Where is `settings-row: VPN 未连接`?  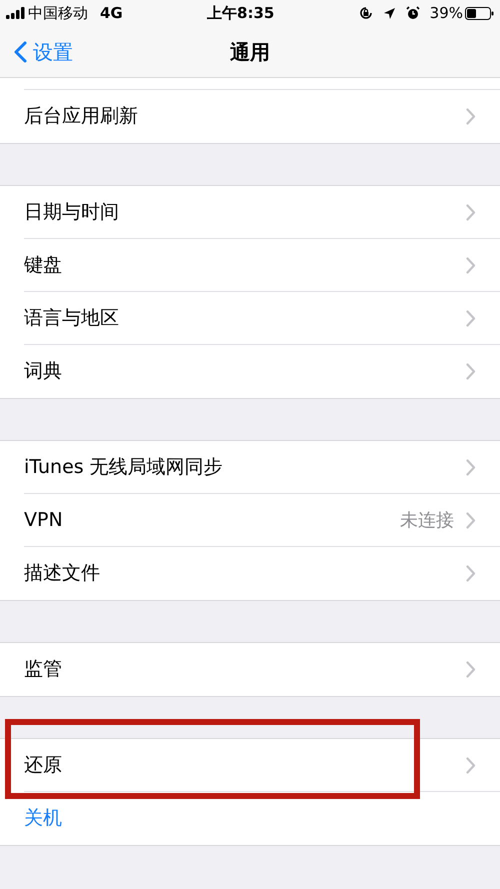 settings-row: VPN 未连接 is located at coordinates (250, 520).